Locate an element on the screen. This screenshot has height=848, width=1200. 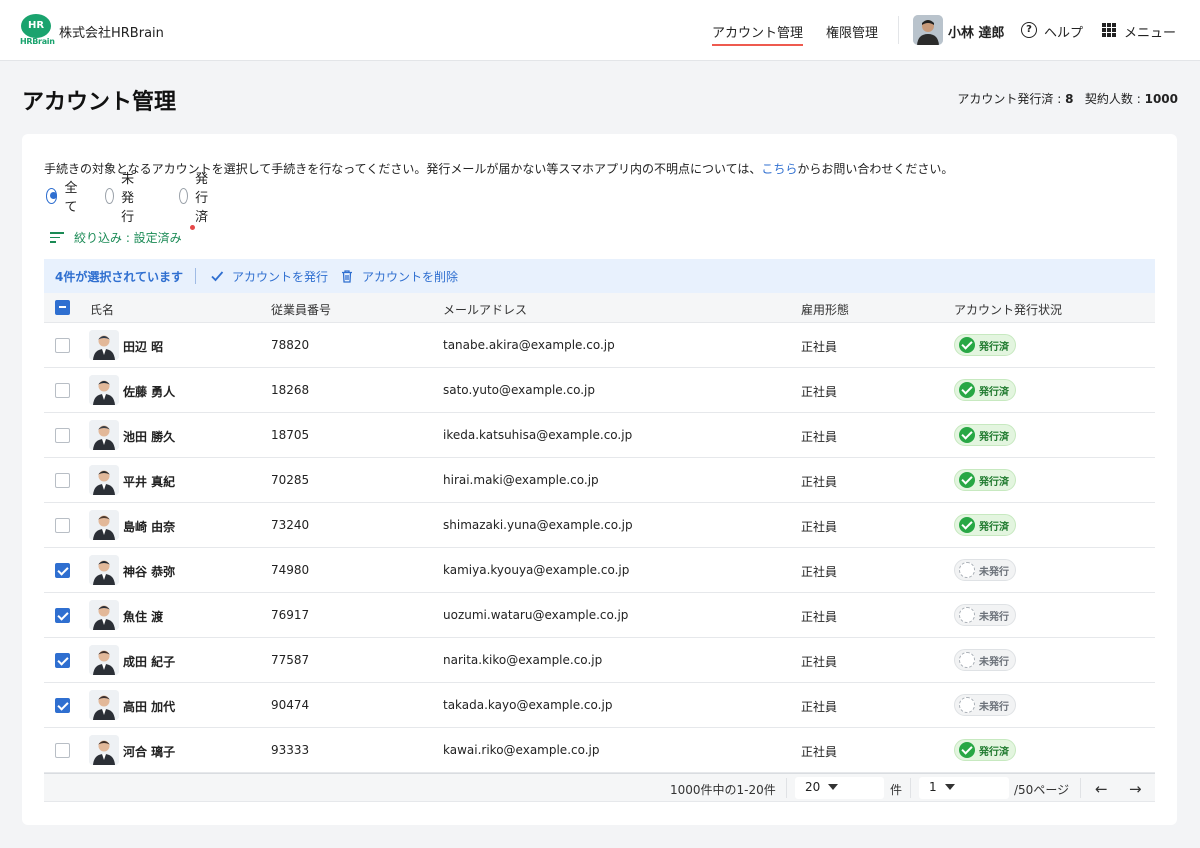
employee-email: kawai.riko@example.co.jp is located at coordinates (521, 750).